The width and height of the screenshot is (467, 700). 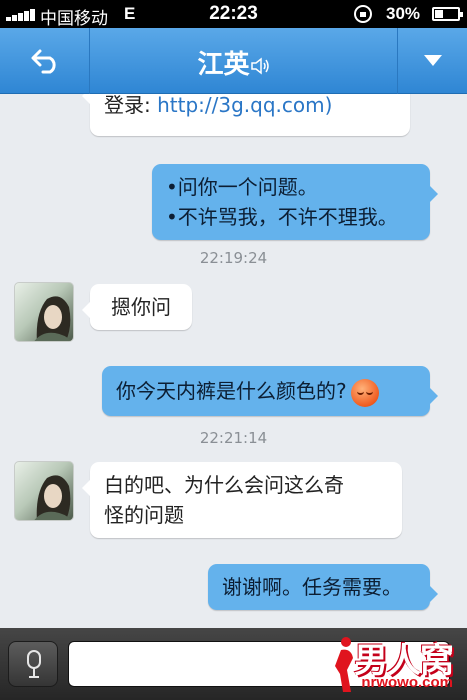 I want to click on message-bubble-incoming: 摁你问, so click(x=137, y=307).